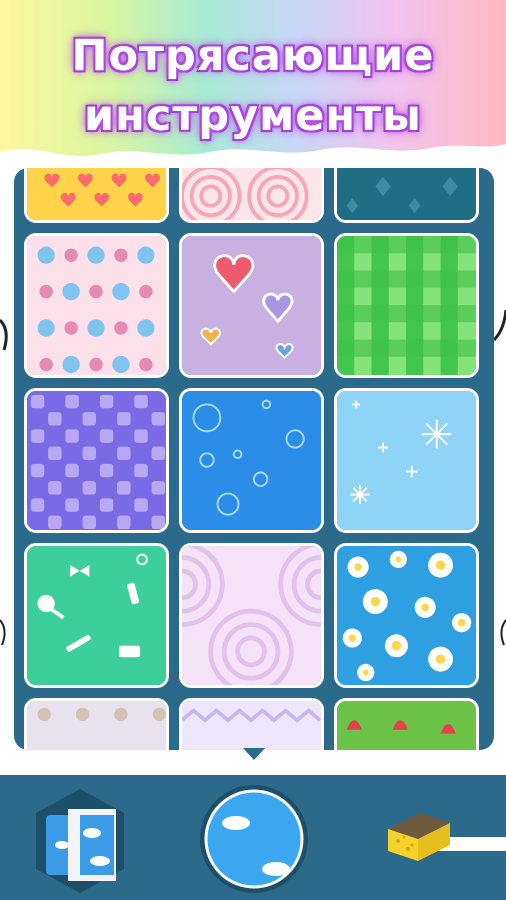 The height and width of the screenshot is (900, 506). I want to click on pattern-tile-purple-checkers, so click(96, 460).